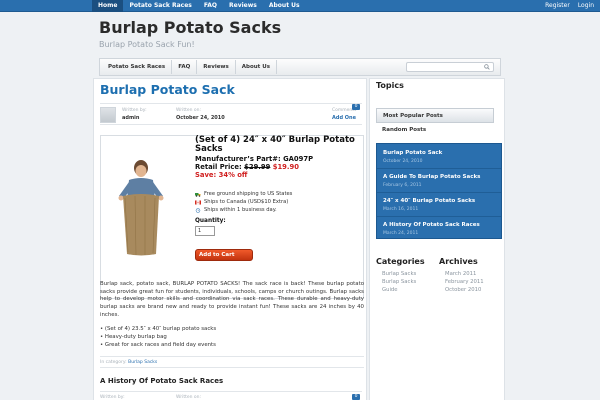 Image resolution: width=600 pixels, height=400 pixels. What do you see at coordinates (403, 161) in the screenshot?
I see `popular-post-date: October 24, 2010` at bounding box center [403, 161].